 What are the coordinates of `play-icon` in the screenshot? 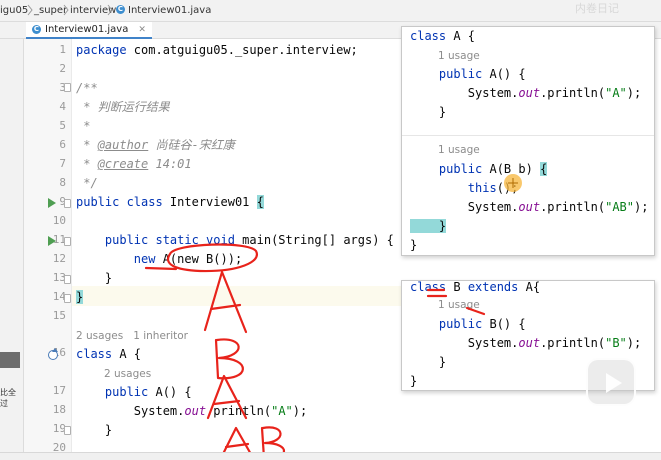 It's located at (611, 382).